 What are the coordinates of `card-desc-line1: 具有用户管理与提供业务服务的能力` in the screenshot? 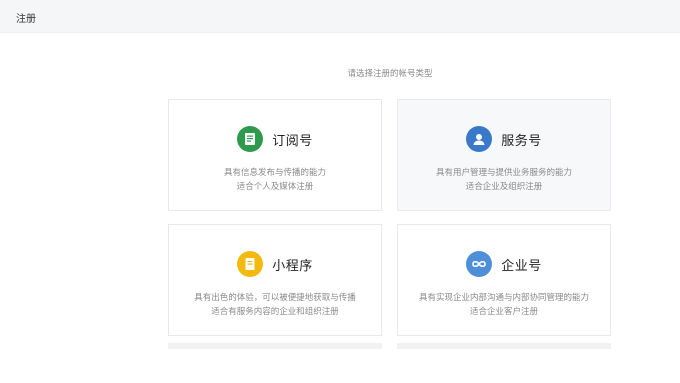 It's located at (503, 173).